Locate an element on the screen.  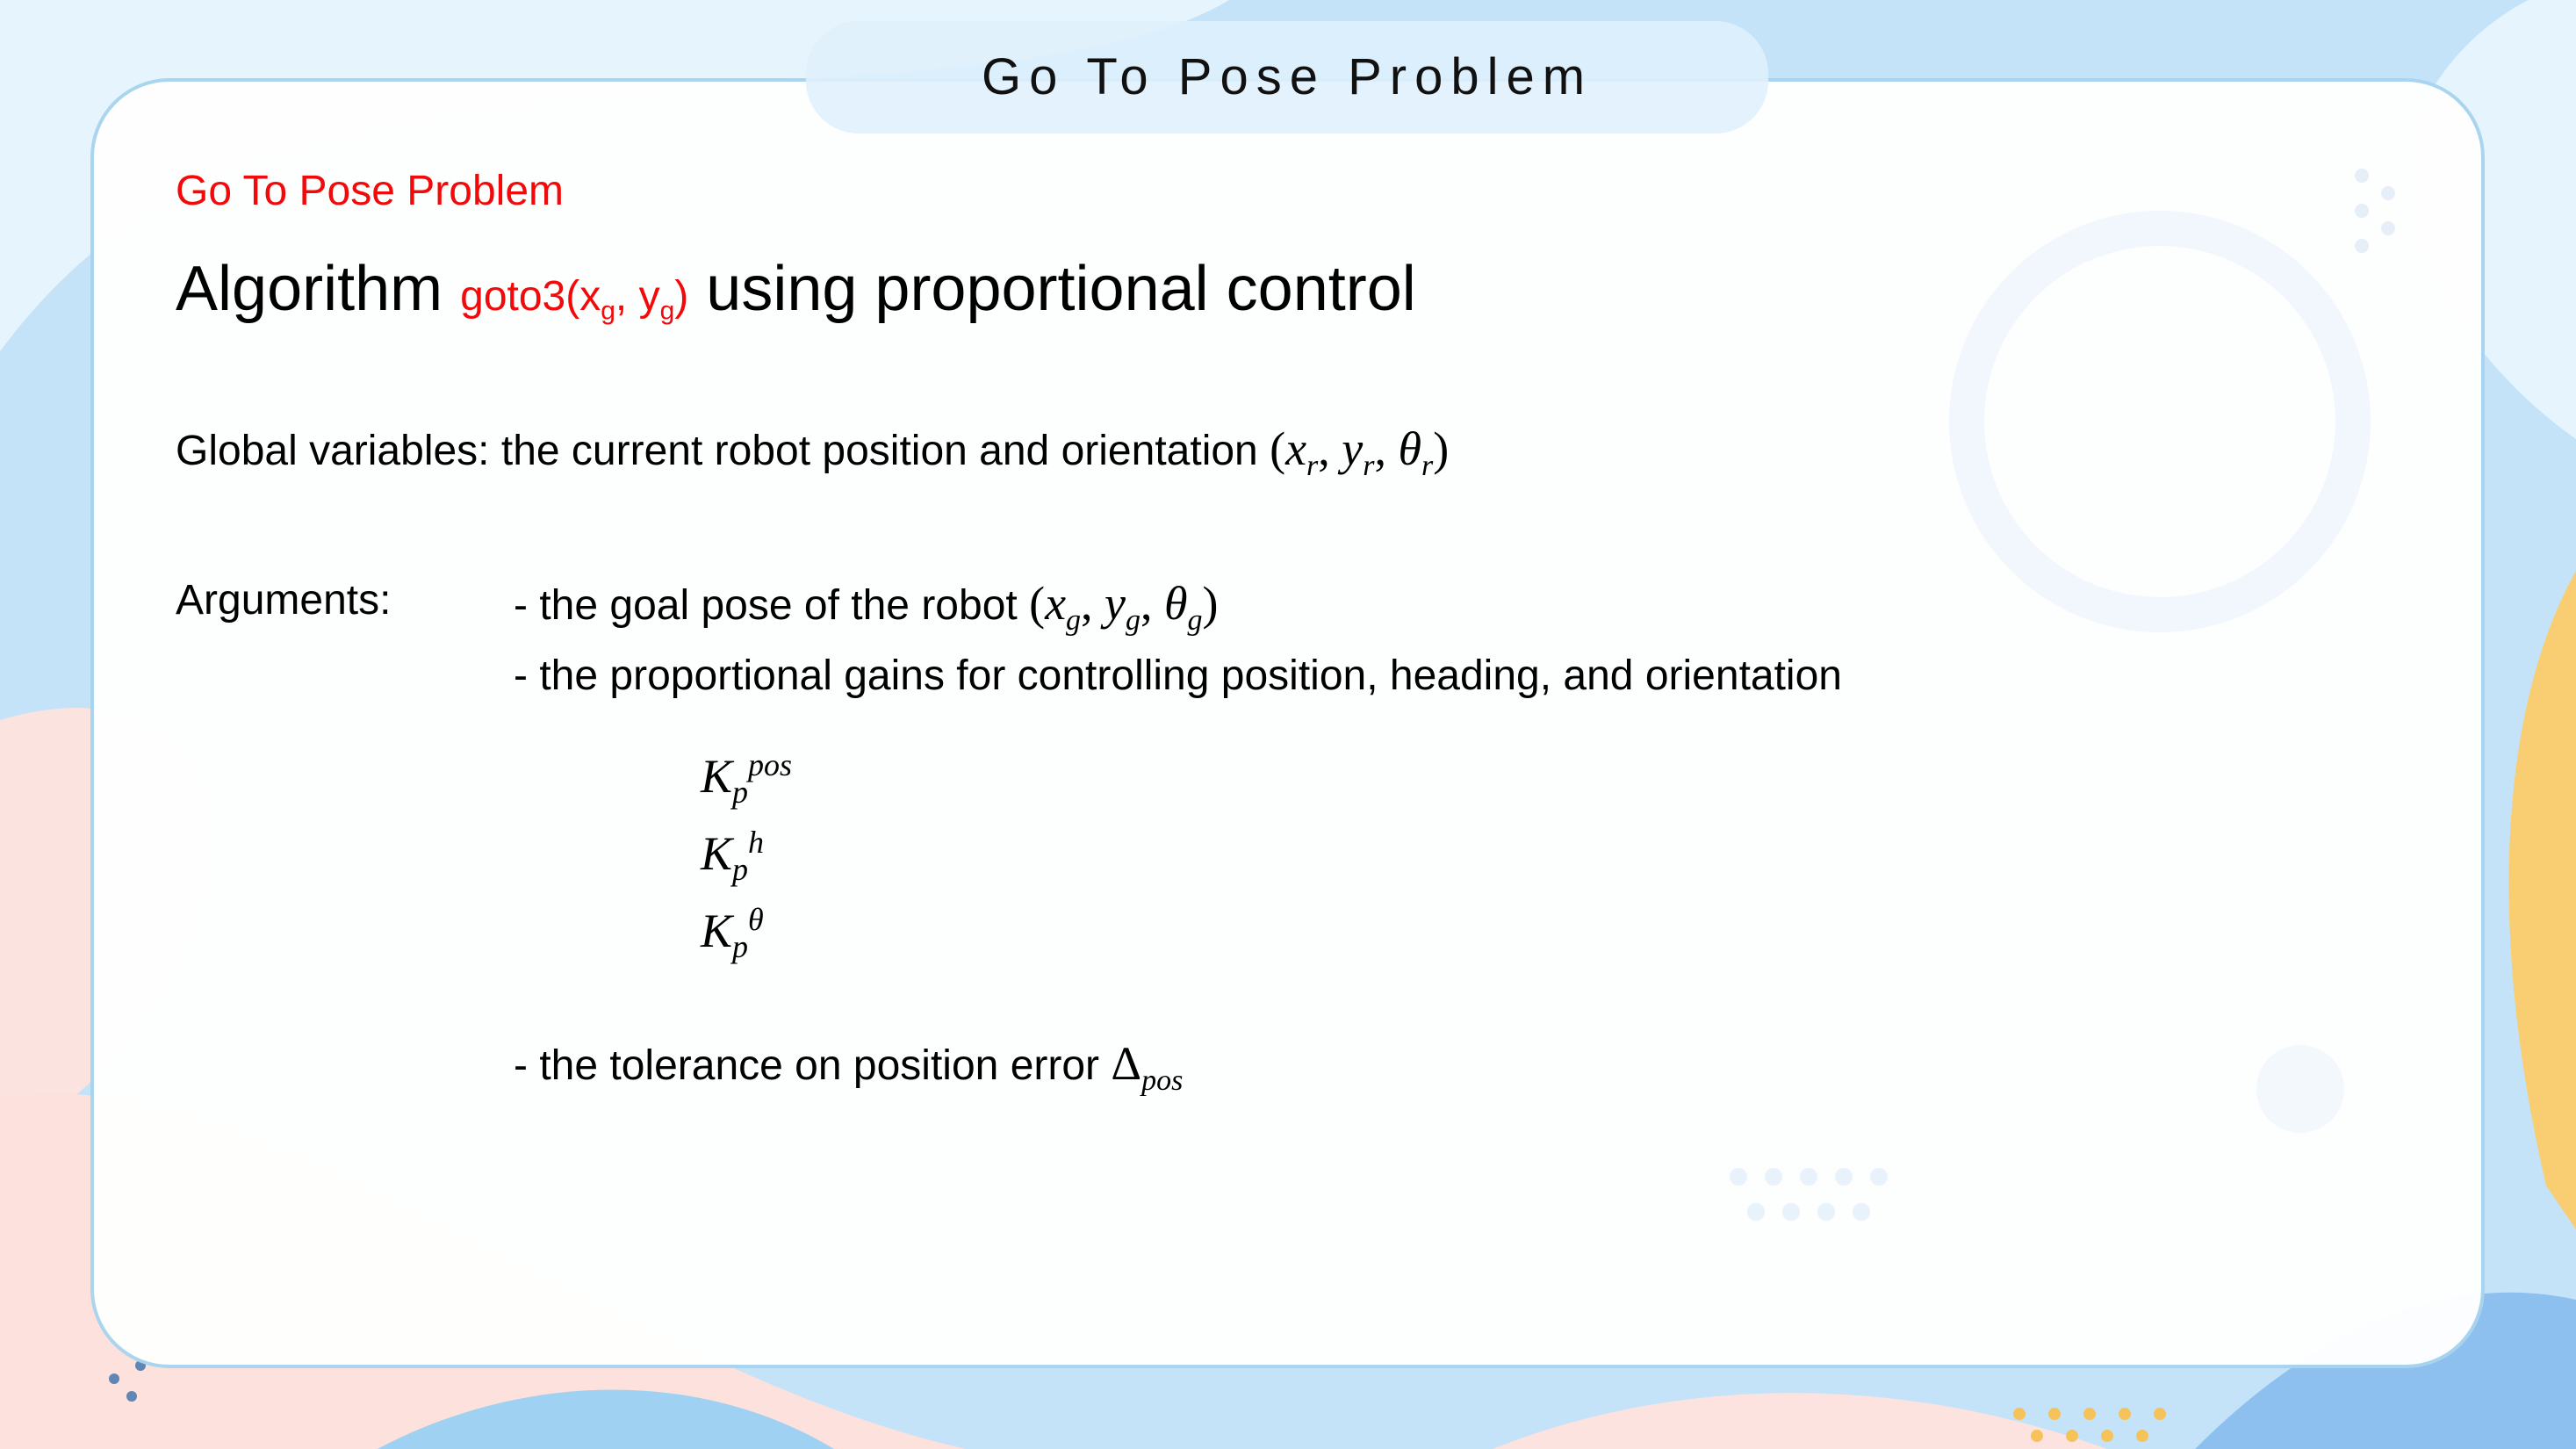
arguments-label: Arguments: is located at coordinates (284, 600).